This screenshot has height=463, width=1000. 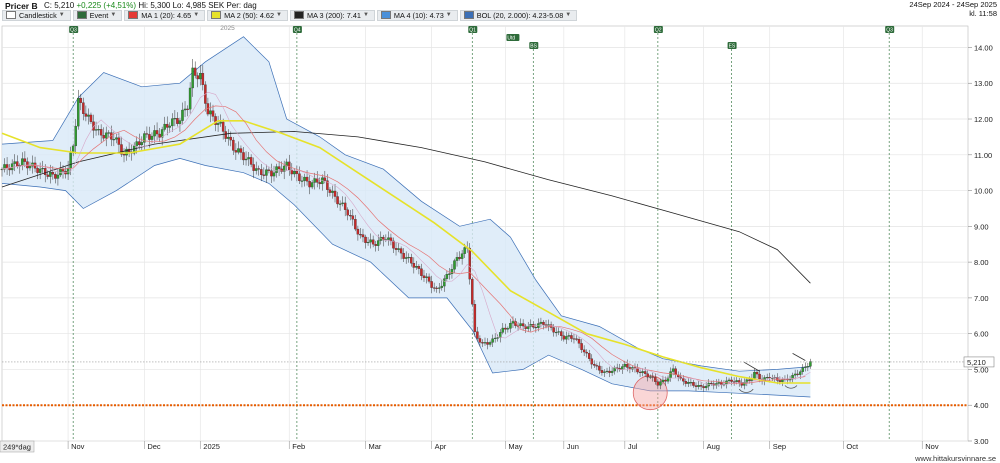 What do you see at coordinates (332, 15) in the screenshot?
I see `legend-ma3: MA 3 (200): 7.41 ▼` at bounding box center [332, 15].